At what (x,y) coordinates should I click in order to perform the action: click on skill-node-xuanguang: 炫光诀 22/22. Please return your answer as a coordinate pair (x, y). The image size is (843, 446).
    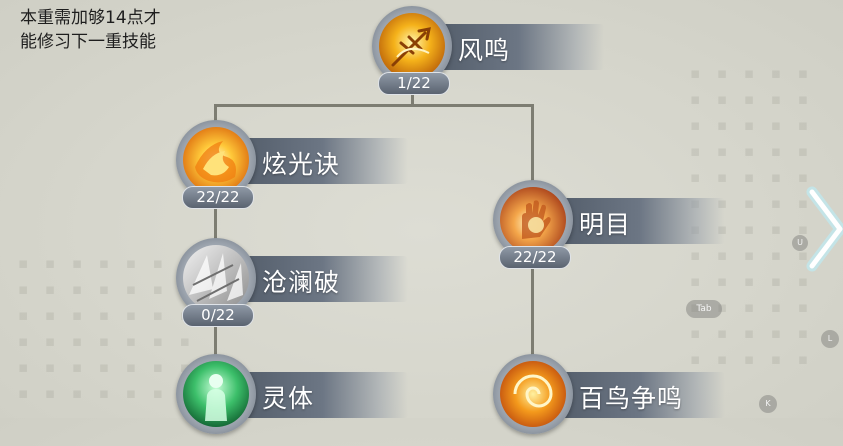
    Looking at the image, I should click on (306, 164).